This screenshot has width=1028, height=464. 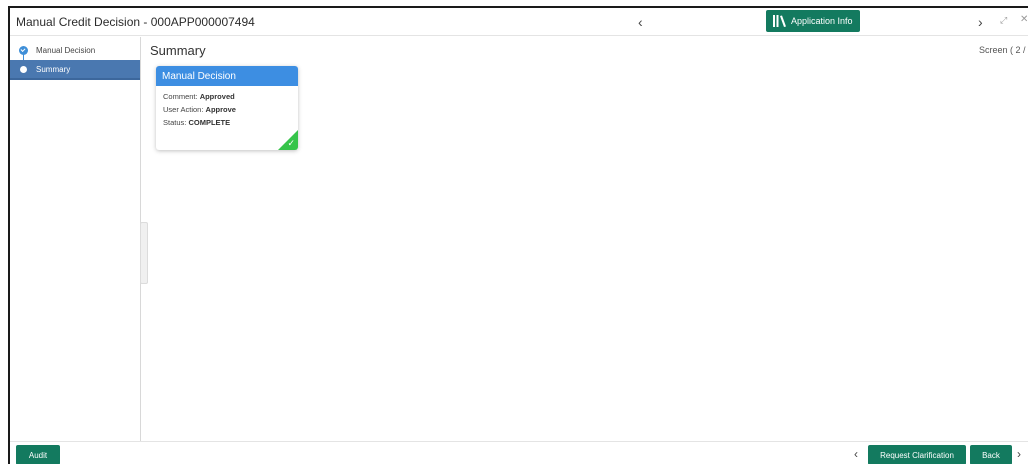 I want to click on application-info-button: Application Info, so click(x=813, y=21).